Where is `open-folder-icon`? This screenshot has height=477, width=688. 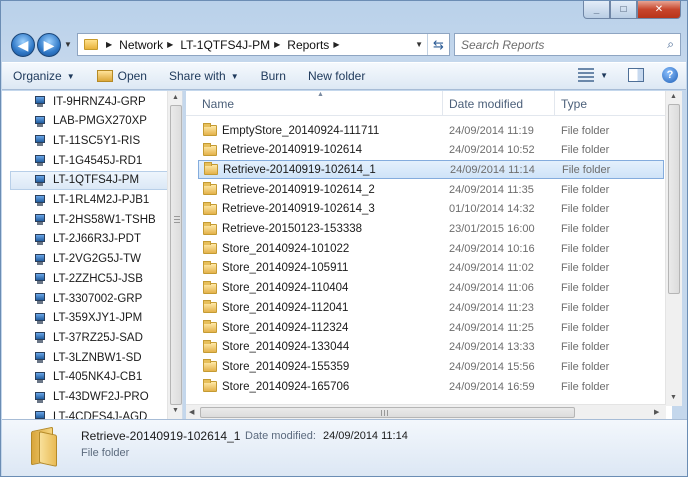
open-folder-icon is located at coordinates (104, 76).